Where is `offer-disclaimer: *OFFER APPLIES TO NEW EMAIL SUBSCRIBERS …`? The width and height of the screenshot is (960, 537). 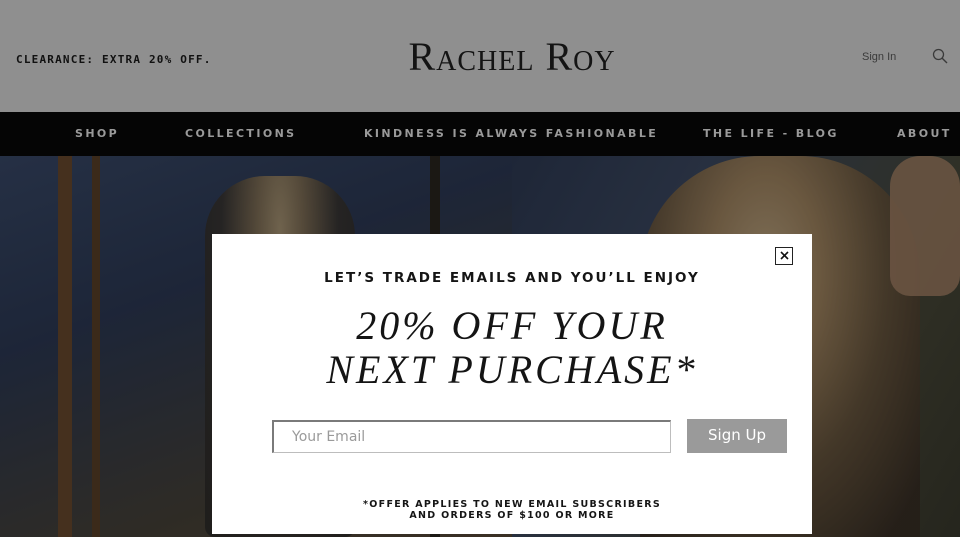
offer-disclaimer: *OFFER APPLIES TO NEW EMAIL SUBSCRIBERS … is located at coordinates (512, 510).